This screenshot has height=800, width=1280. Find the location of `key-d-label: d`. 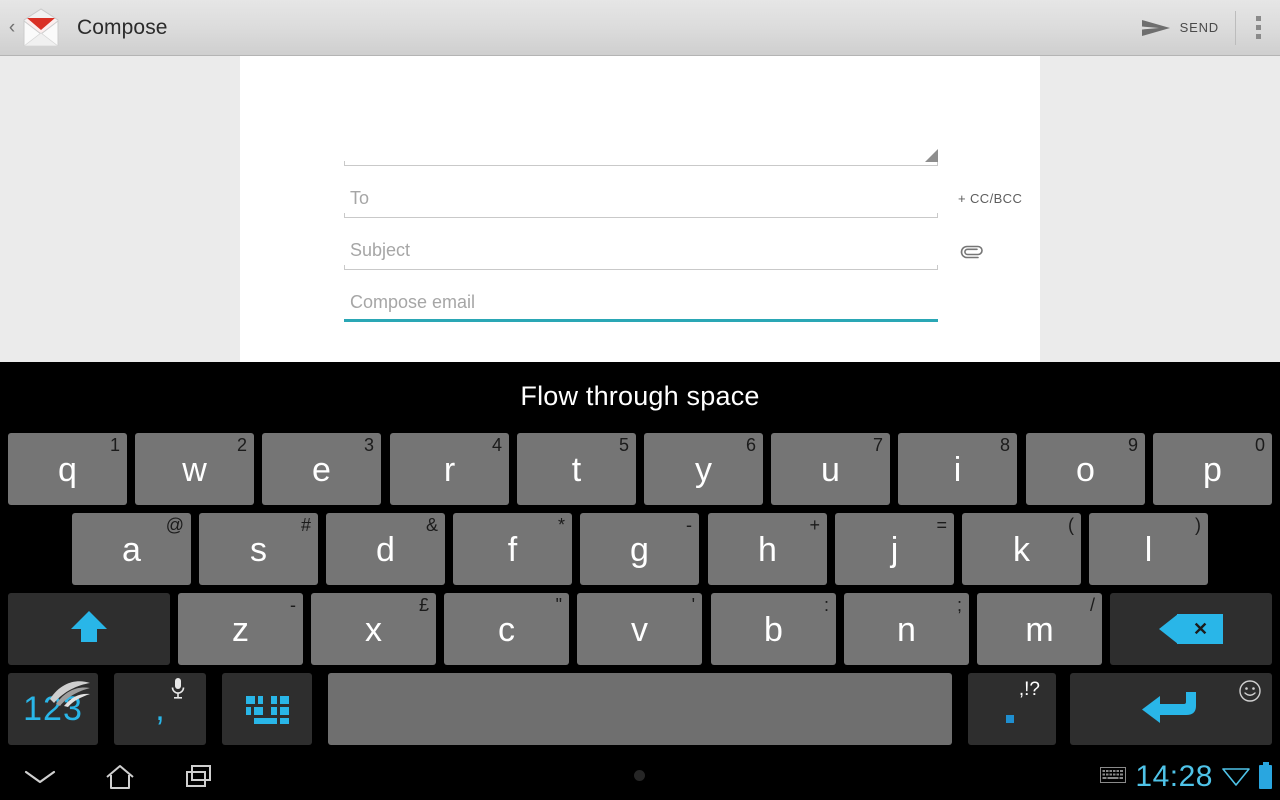

key-d-label: d is located at coordinates (385, 550).